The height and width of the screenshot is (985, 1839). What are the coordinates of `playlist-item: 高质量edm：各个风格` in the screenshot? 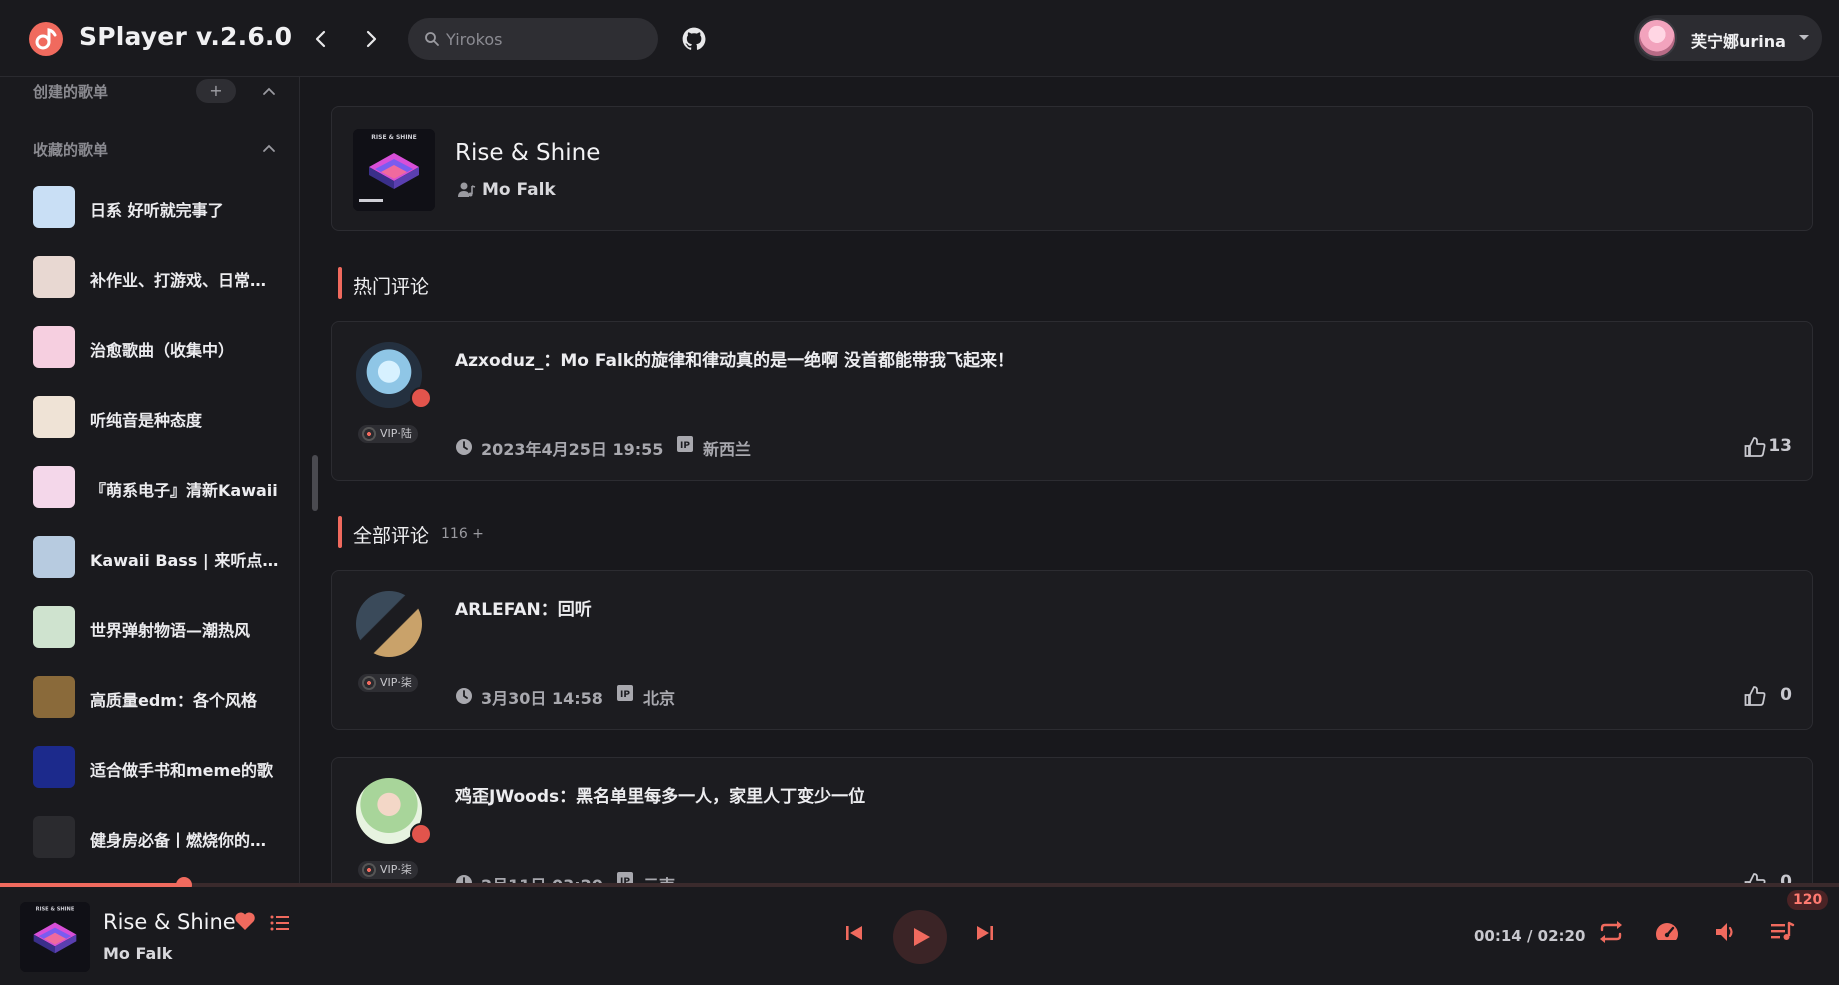 It's located at (149, 697).